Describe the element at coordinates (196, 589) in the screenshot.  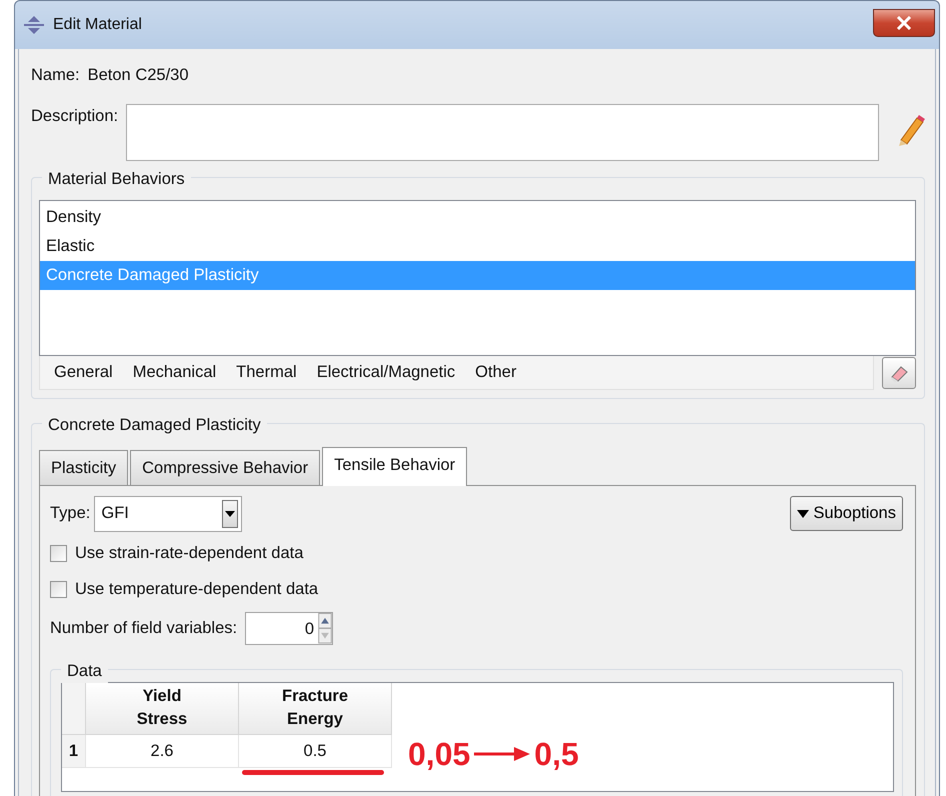
I see `checkbox-label: Use temperature-dependent data` at that location.